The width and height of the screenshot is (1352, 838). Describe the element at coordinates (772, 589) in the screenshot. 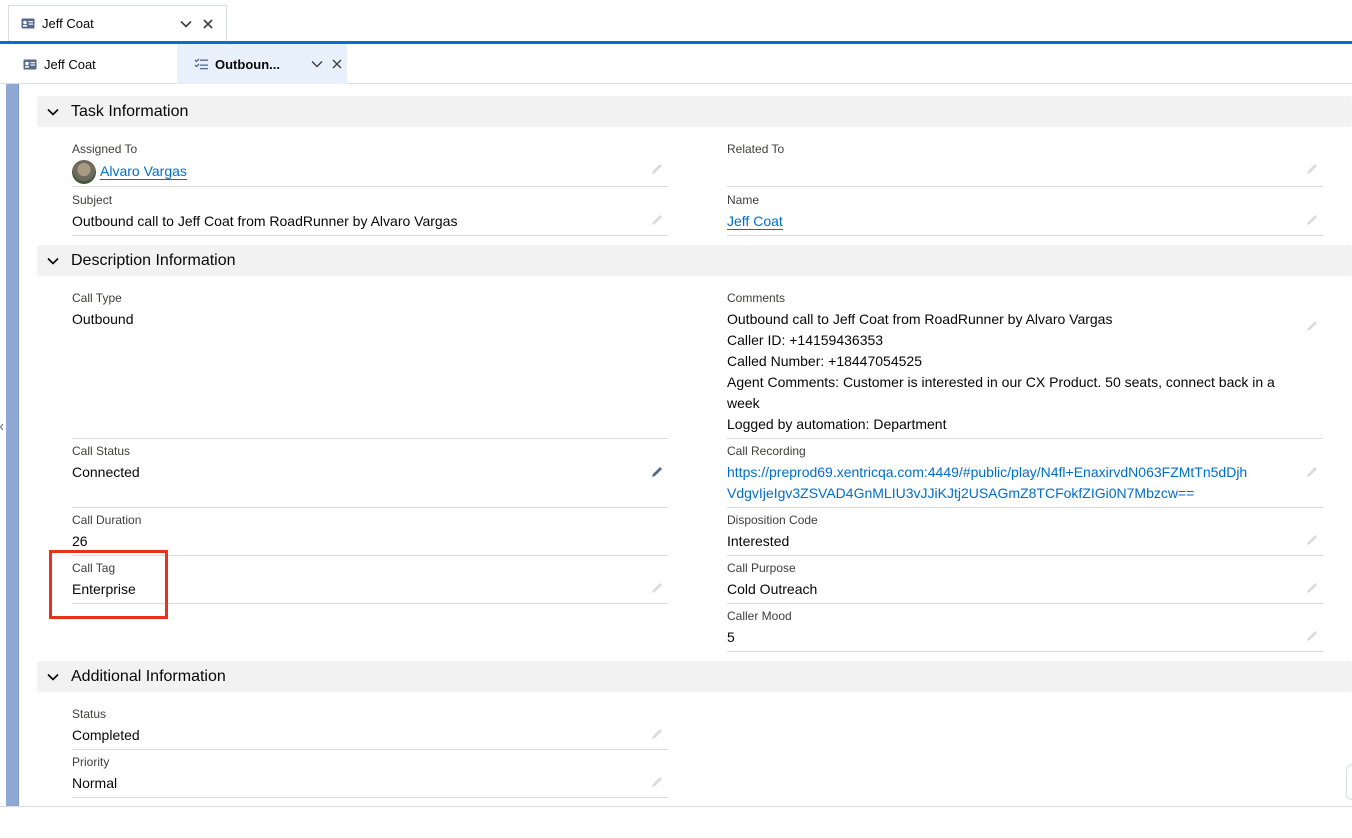

I see `field-value: Cold Outreach` at that location.